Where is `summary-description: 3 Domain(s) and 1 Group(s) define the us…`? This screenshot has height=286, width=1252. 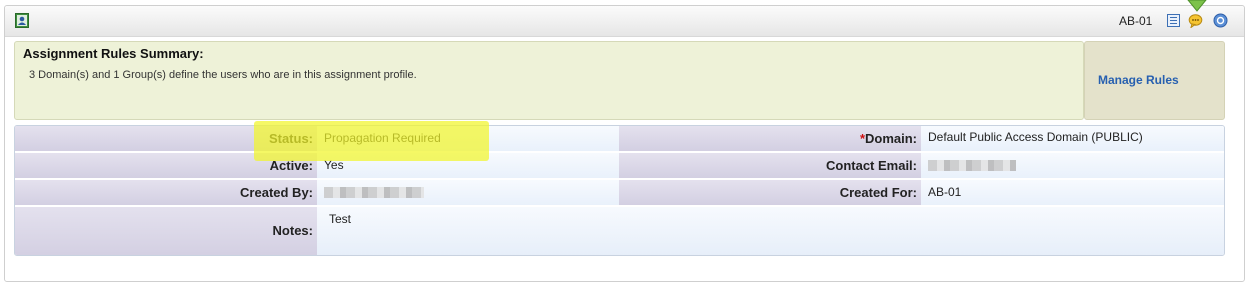 summary-description: 3 Domain(s) and 1 Group(s) define the us… is located at coordinates (223, 75).